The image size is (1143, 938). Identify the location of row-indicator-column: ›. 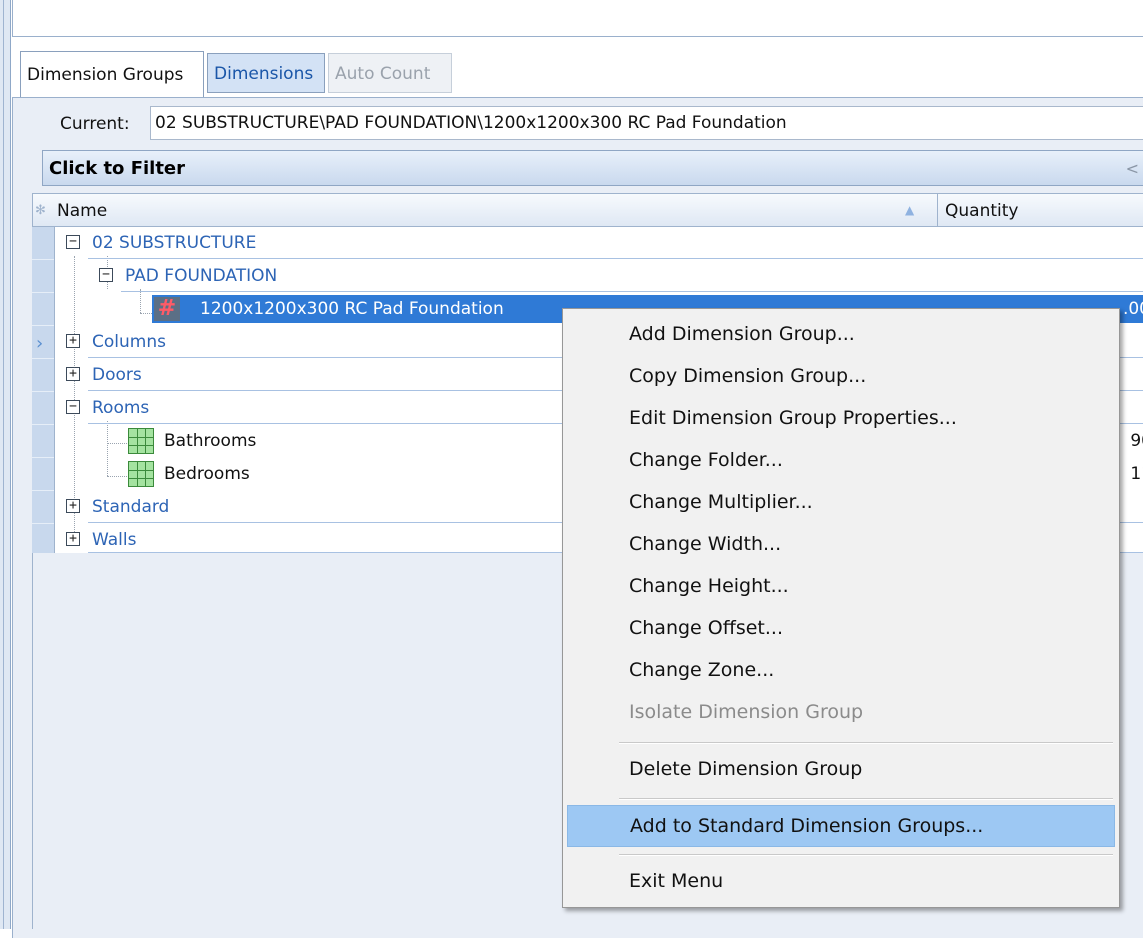
(43, 390).